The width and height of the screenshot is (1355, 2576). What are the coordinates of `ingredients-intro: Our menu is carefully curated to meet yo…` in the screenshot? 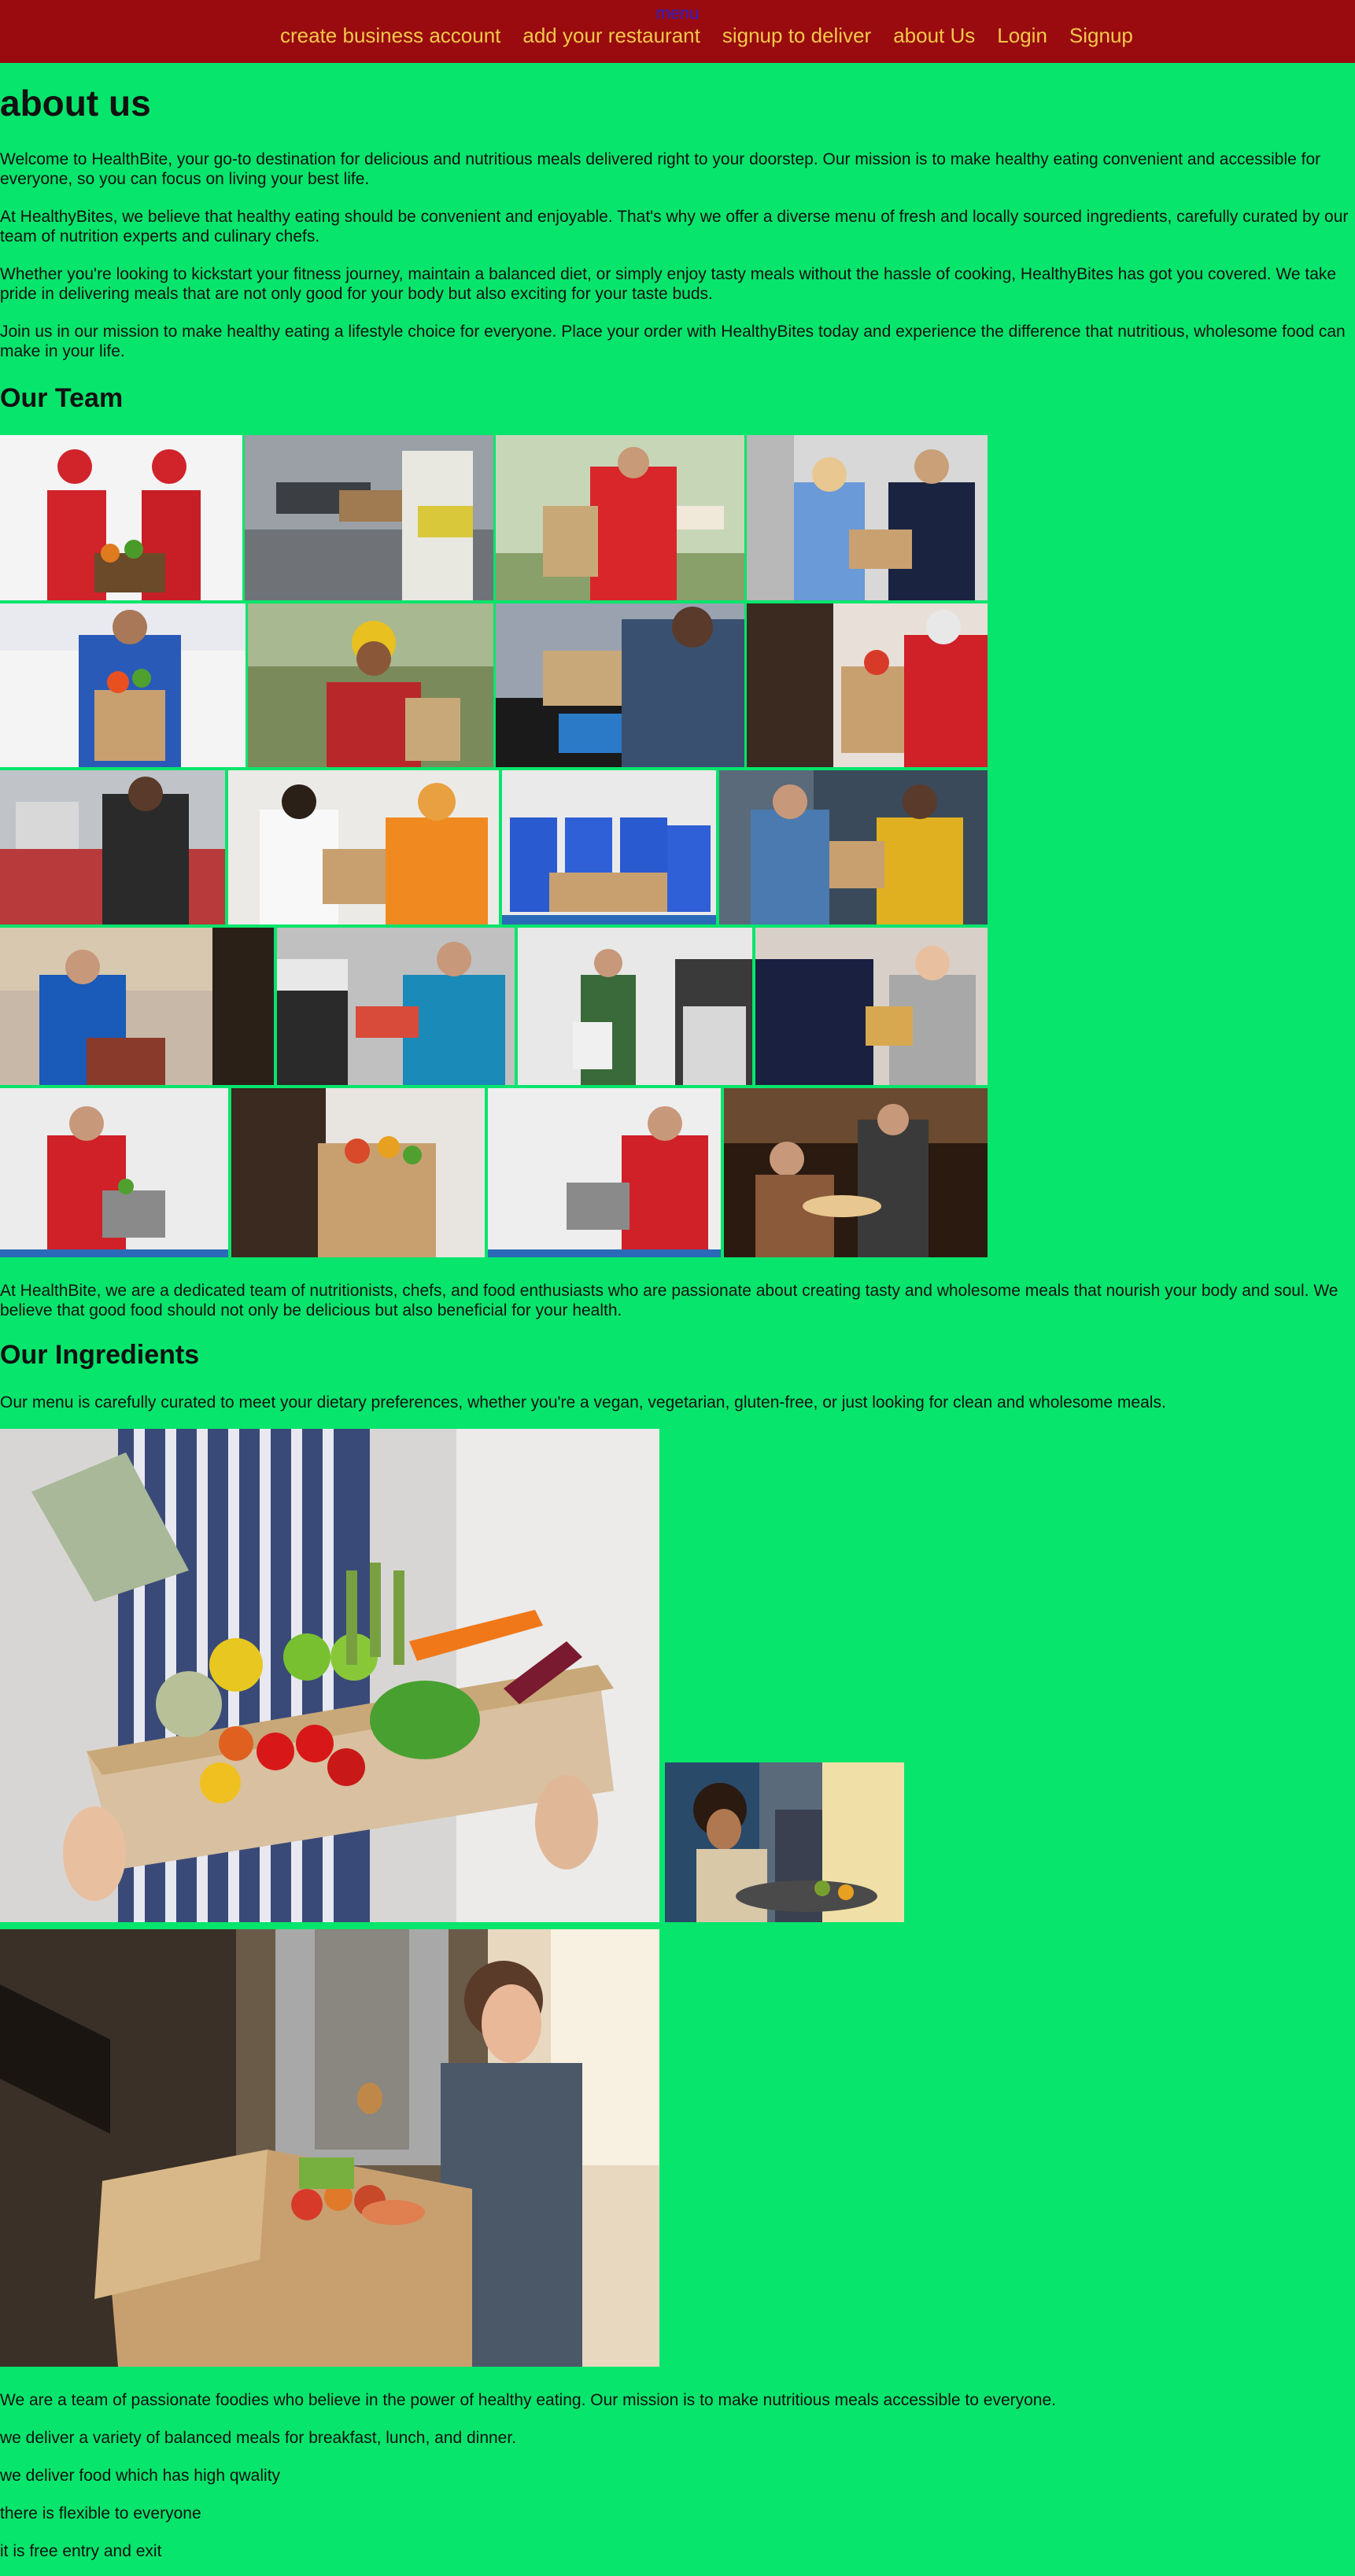 It's located at (583, 1403).